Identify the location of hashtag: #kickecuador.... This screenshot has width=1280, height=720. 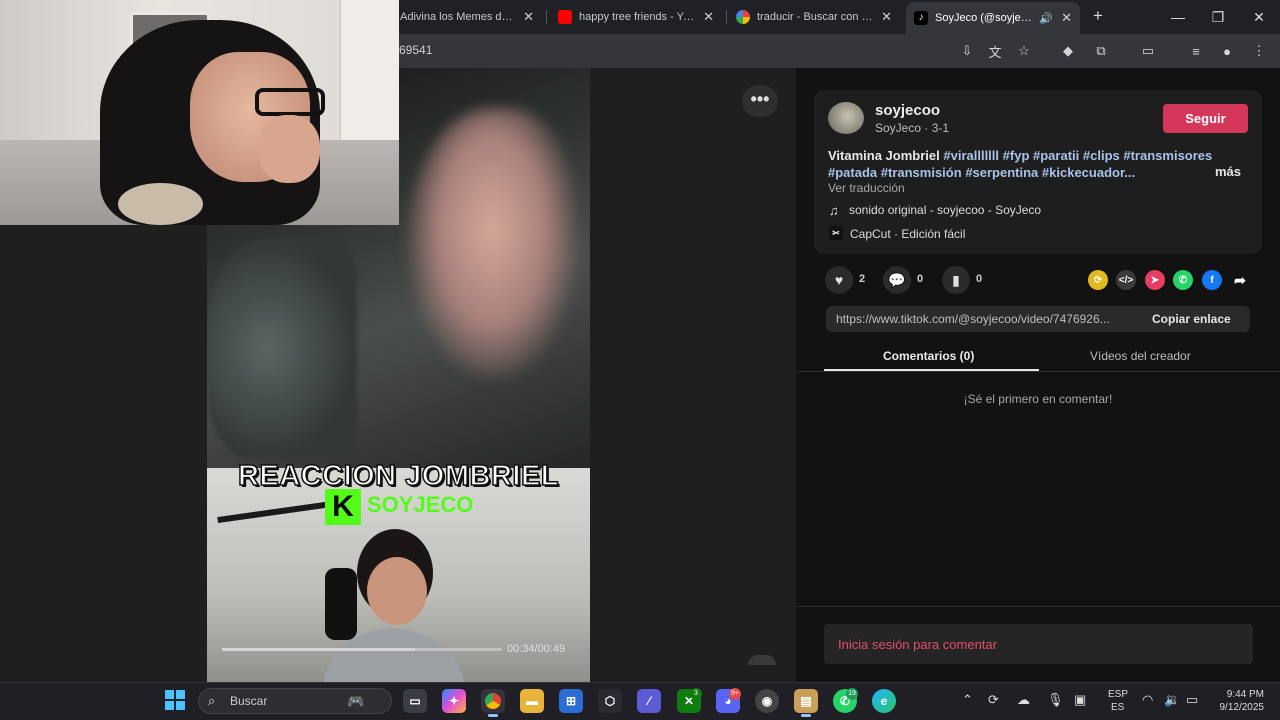
(1088, 172).